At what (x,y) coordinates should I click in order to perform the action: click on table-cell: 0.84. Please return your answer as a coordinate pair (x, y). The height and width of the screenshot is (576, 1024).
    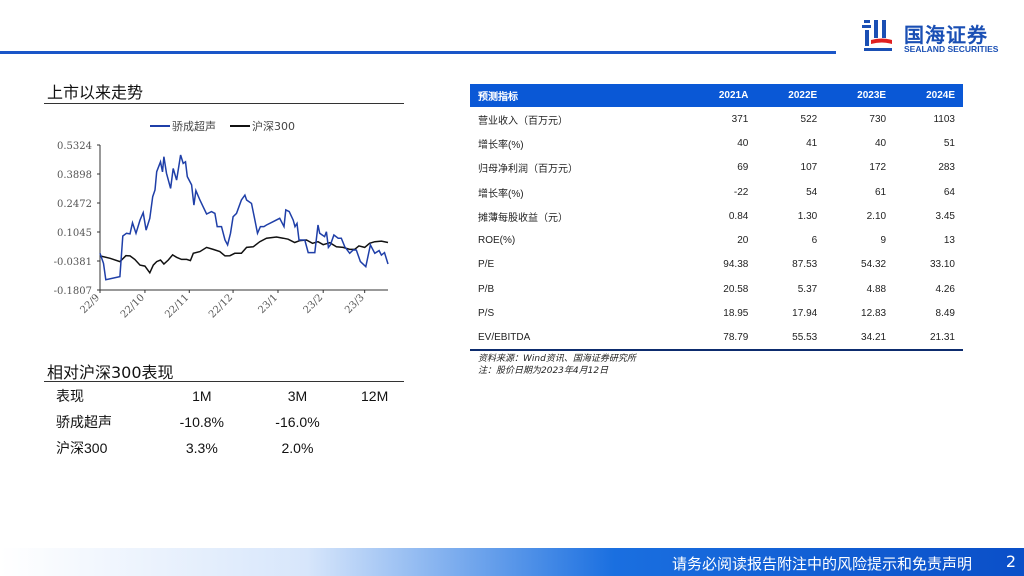
    Looking at the image, I should click on (738, 216).